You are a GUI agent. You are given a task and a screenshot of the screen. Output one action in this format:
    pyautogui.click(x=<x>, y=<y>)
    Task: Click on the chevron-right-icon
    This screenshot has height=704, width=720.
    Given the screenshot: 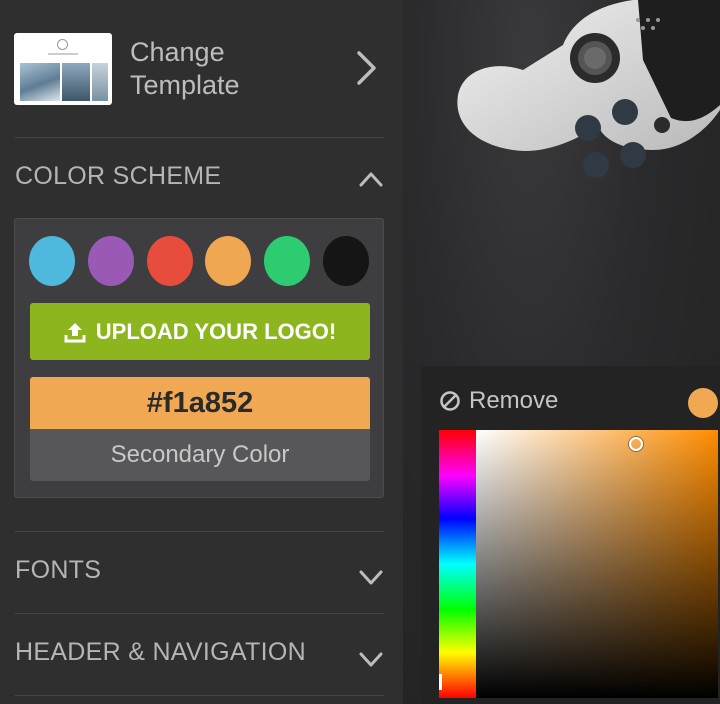 What is the action you would take?
    pyautogui.click(x=366, y=68)
    